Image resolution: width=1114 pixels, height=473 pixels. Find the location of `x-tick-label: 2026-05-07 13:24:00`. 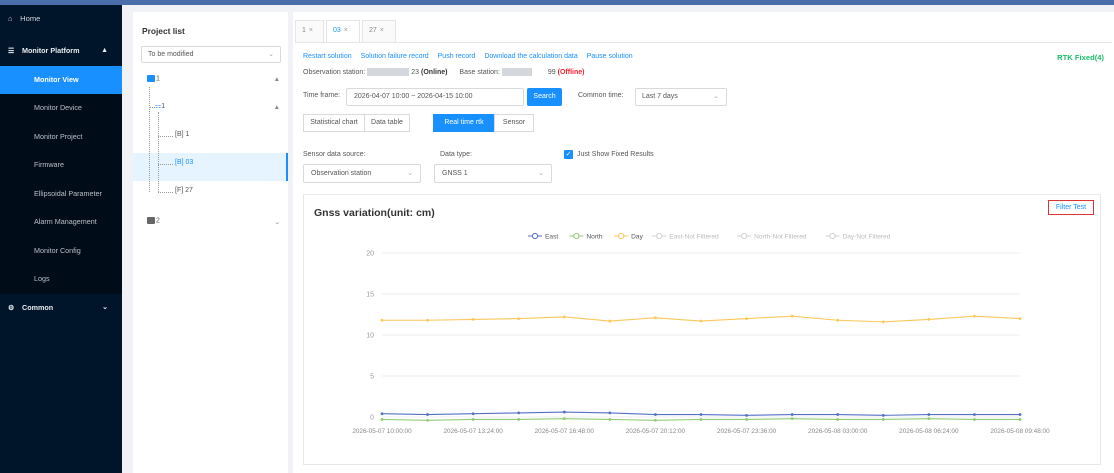

x-tick-label: 2026-05-07 13:24:00 is located at coordinates (473, 431).